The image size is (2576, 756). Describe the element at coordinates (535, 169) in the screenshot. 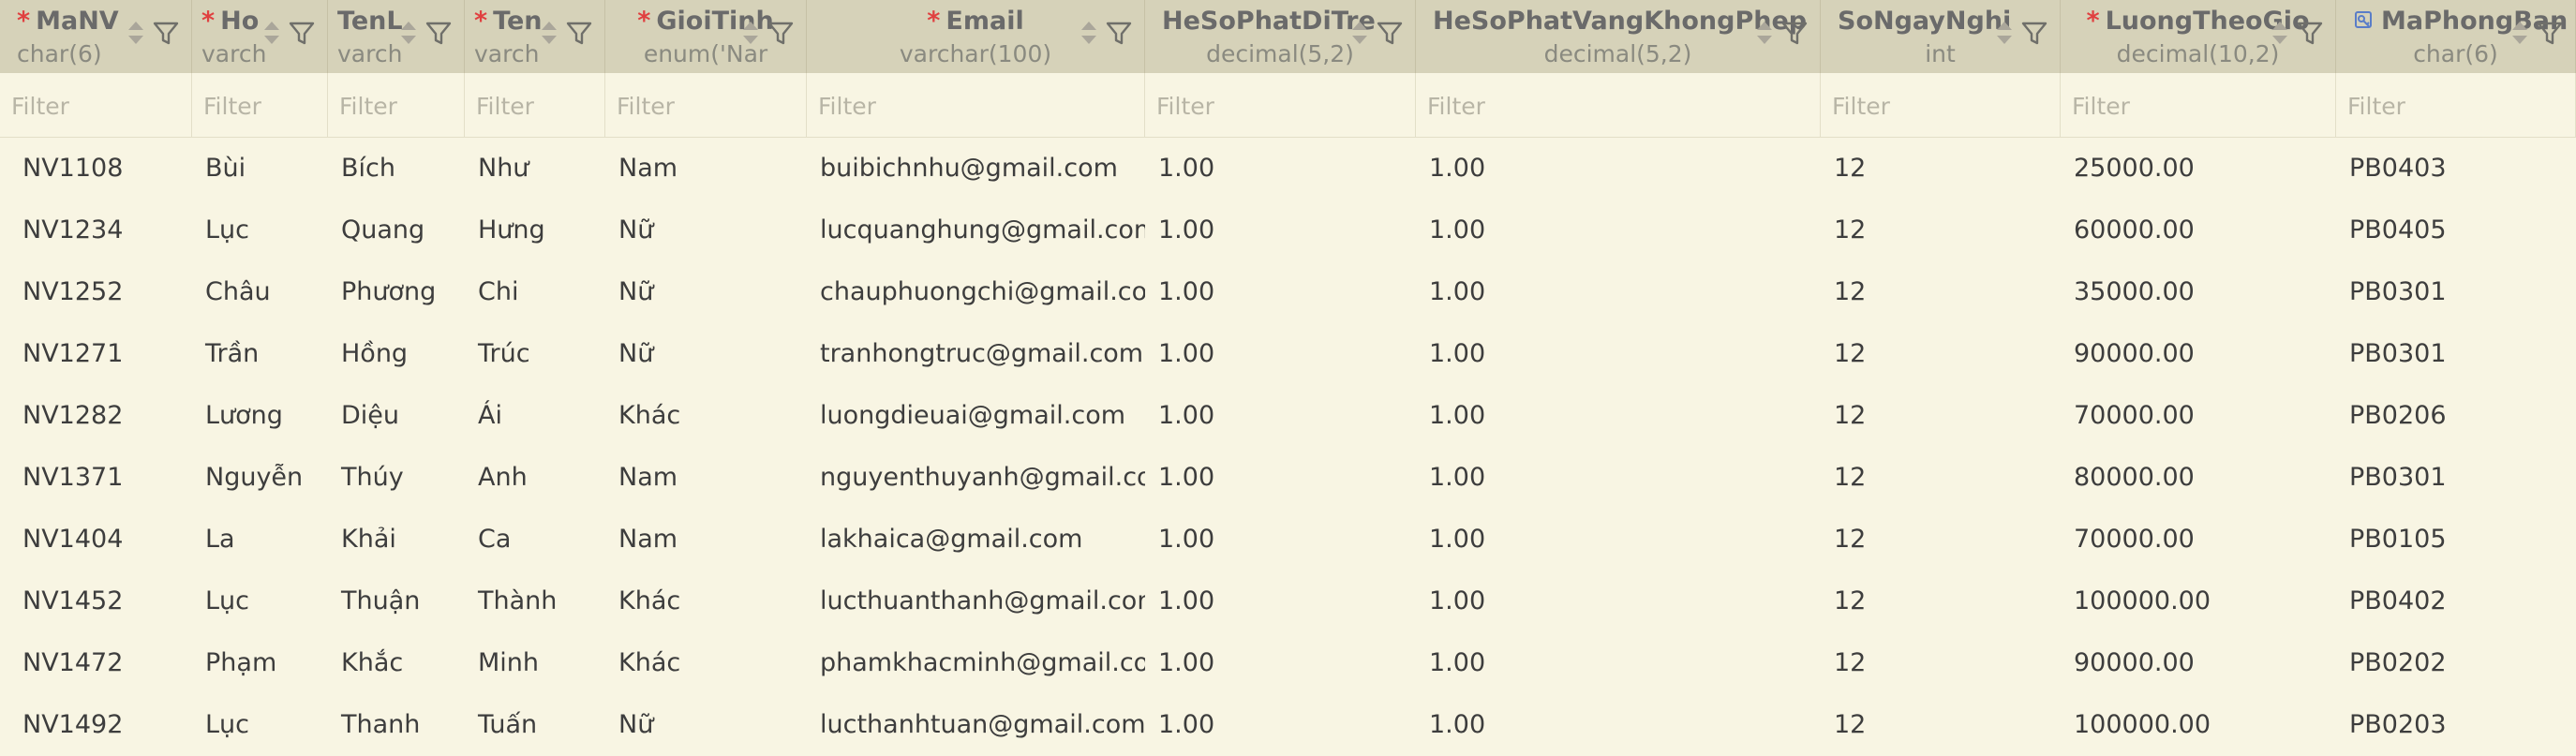

I see `cell-ten: Như` at that location.